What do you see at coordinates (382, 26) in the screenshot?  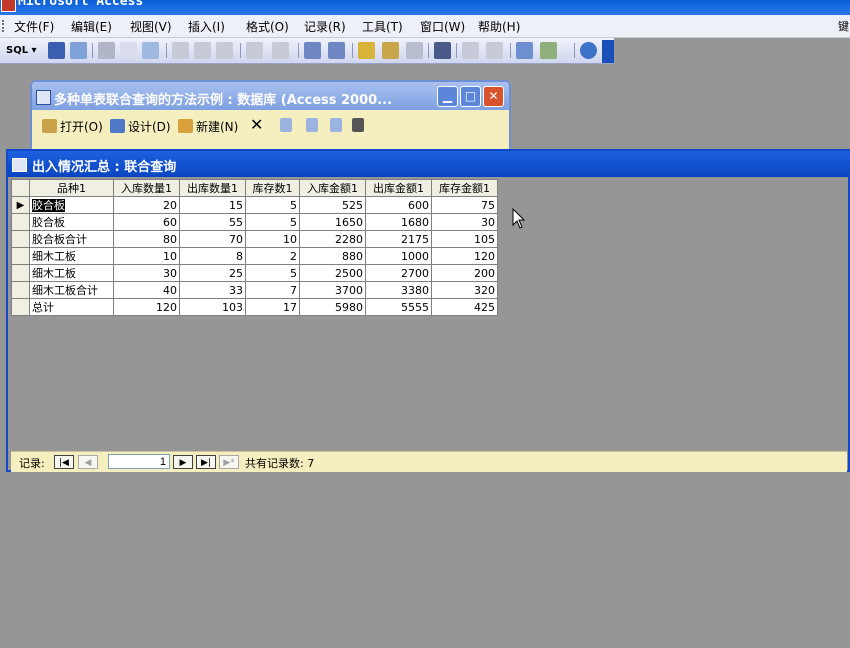 I see `menu-tools: 工具(T)` at bounding box center [382, 26].